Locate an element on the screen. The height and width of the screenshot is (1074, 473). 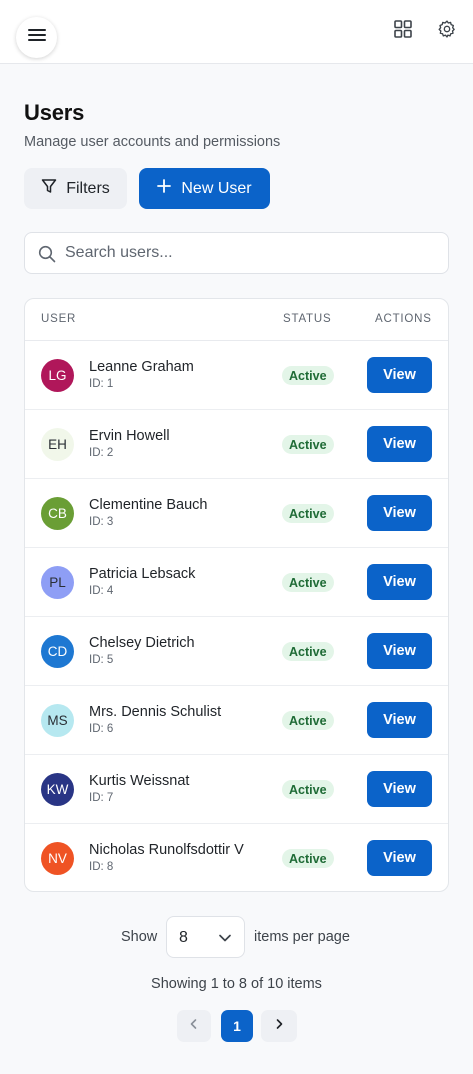
page-title: Users is located at coordinates (54, 112).